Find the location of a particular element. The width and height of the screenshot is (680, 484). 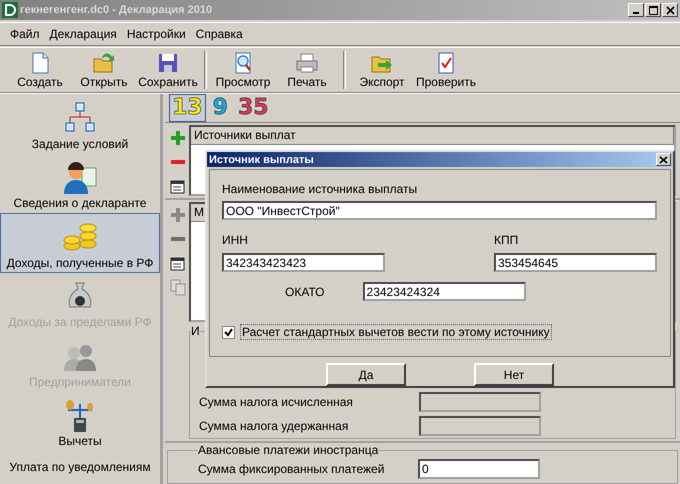

folder-icon is located at coordinates (104, 63).